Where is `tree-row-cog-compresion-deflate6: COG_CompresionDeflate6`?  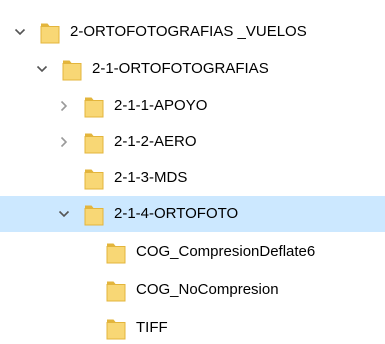 tree-row-cog-compresion-deflate6: COG_CompresionDeflate6 is located at coordinates (192, 252).